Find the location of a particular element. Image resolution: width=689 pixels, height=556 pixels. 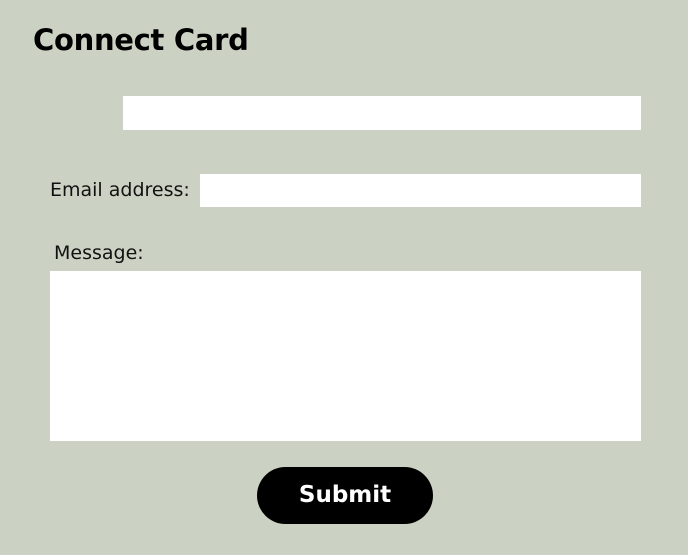

email-input is located at coordinates (420, 190).